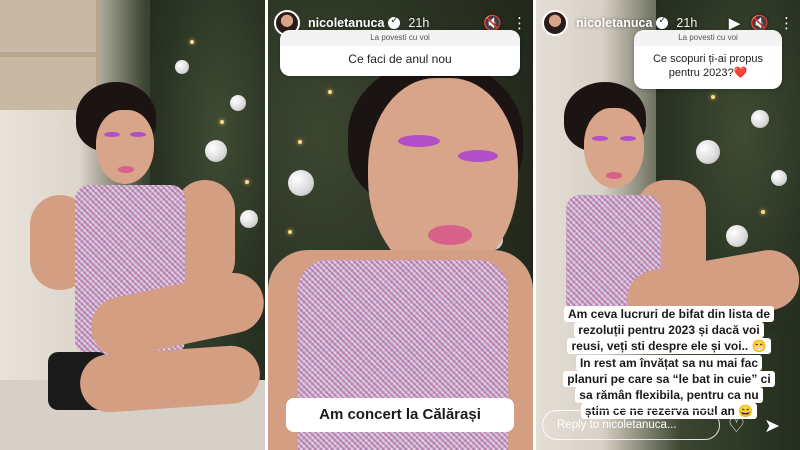 This screenshot has width=800, height=450. What do you see at coordinates (669, 378) in the screenshot?
I see `caption-line: planuri pe care sa “le bat in cuie” ci` at bounding box center [669, 378].